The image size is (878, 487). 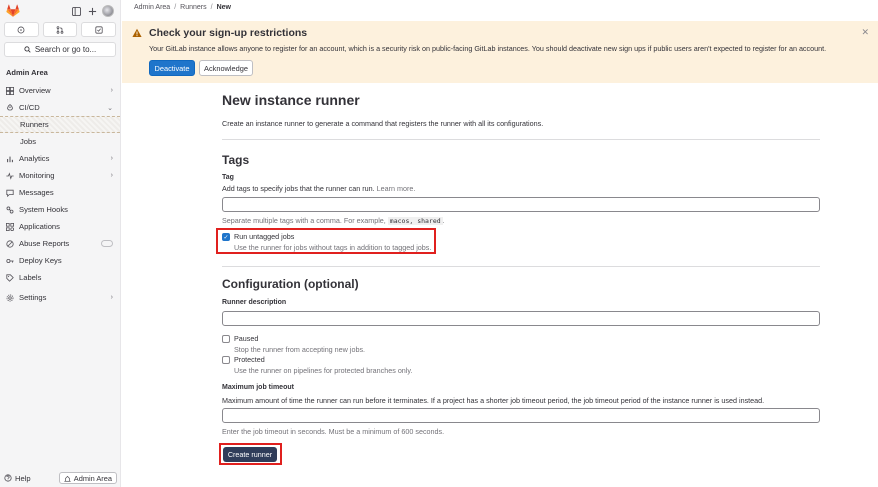 I want to click on runner-description-input, so click(x=521, y=318).